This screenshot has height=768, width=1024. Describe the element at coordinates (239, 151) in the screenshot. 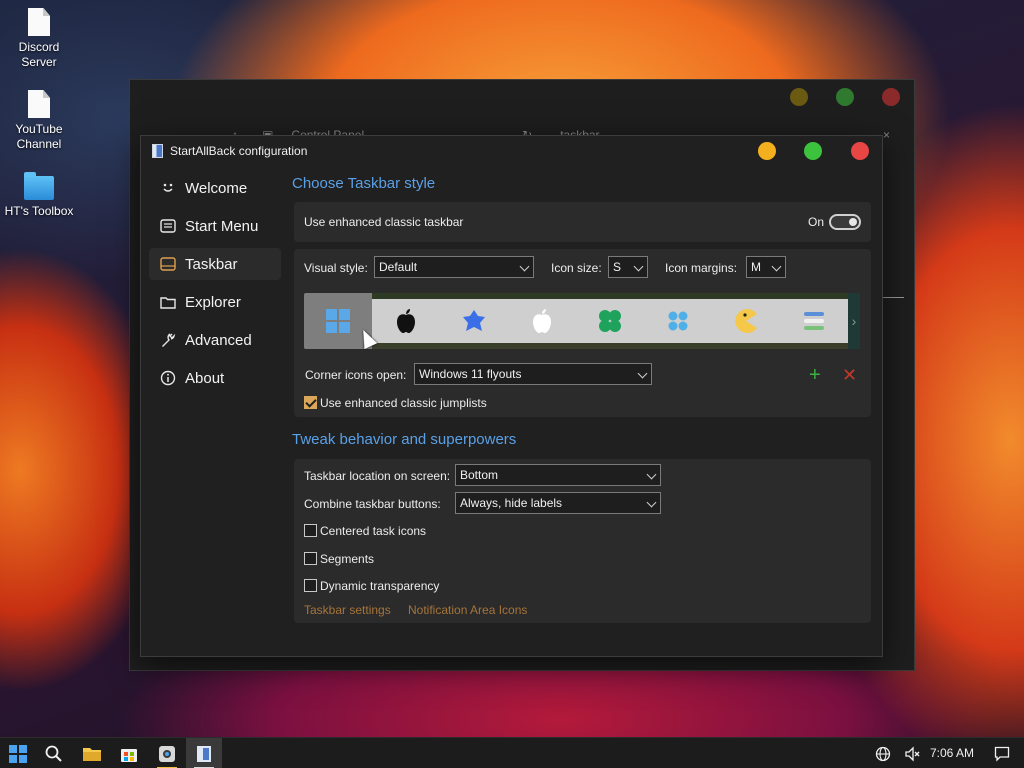

I see `window-title: StartAllBack configuration` at that location.